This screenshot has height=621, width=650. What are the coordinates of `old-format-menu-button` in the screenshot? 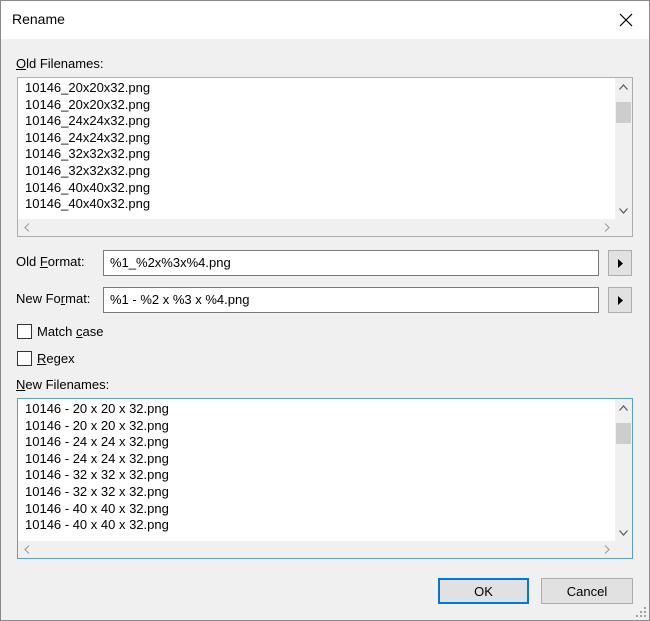 It's located at (620, 263).